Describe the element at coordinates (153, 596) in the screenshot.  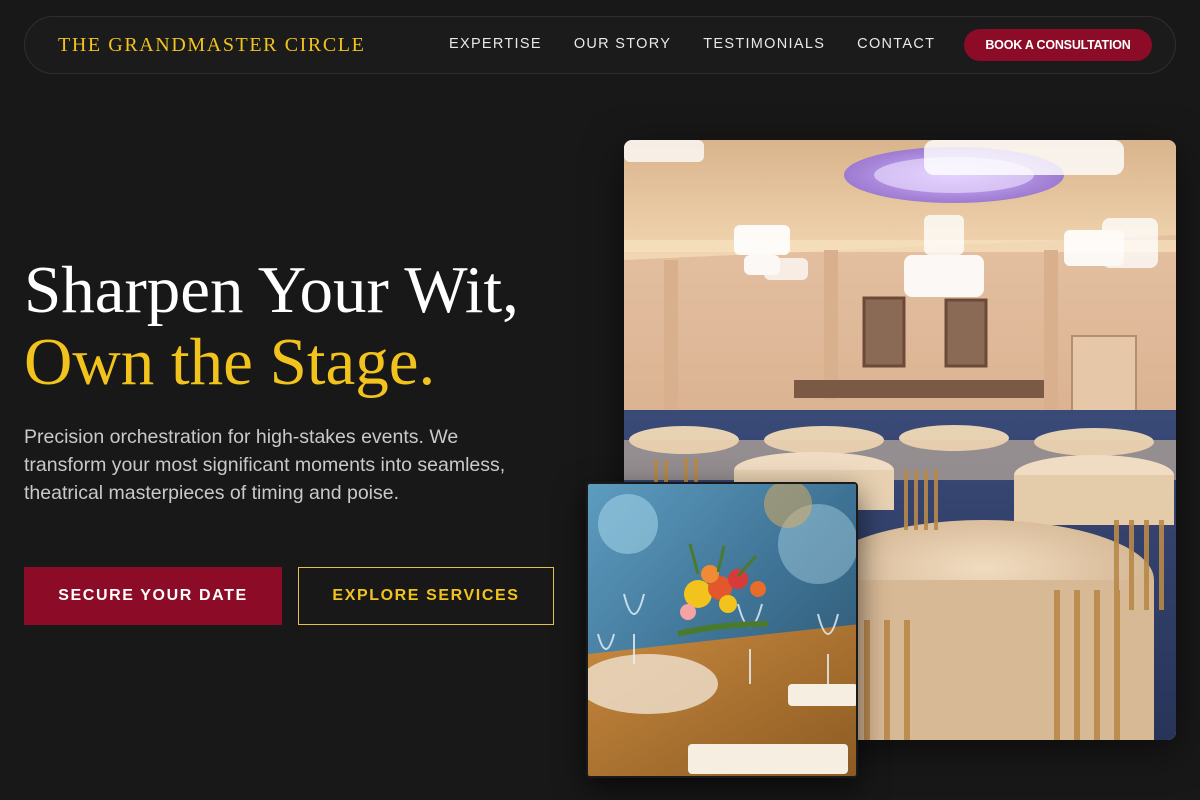
I see `secure-your-date-button: SECURE YOUR DATE` at that location.